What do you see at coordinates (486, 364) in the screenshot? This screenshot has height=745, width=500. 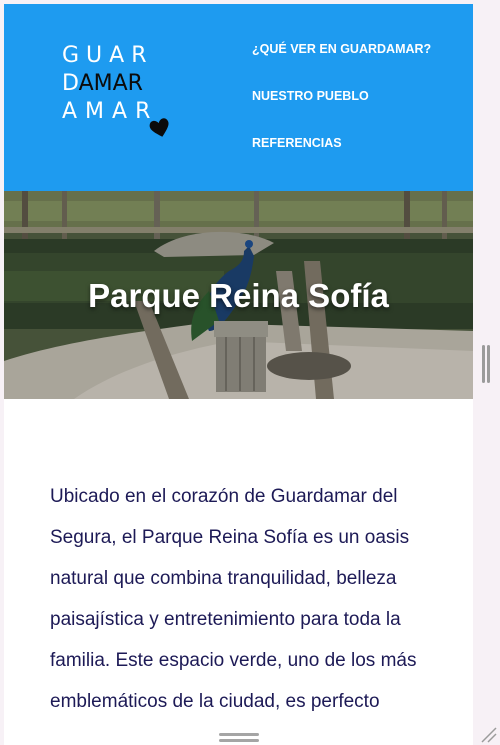 I see `side-resize-handle` at bounding box center [486, 364].